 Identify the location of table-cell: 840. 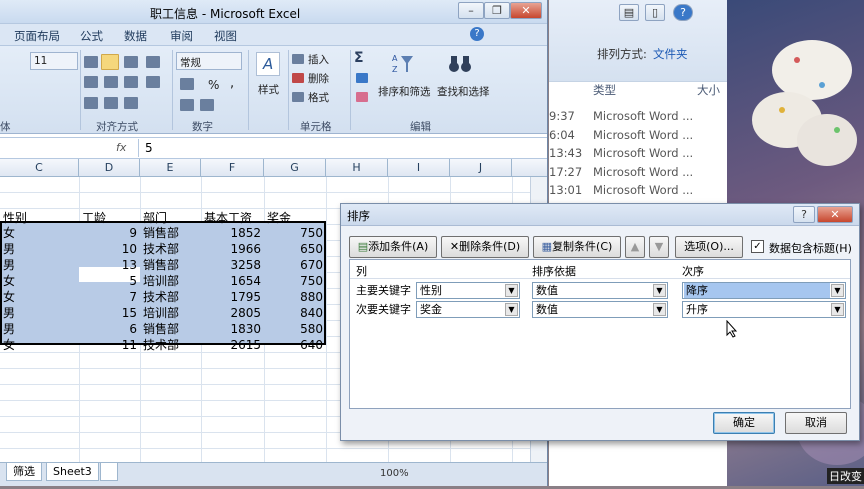
(295, 313).